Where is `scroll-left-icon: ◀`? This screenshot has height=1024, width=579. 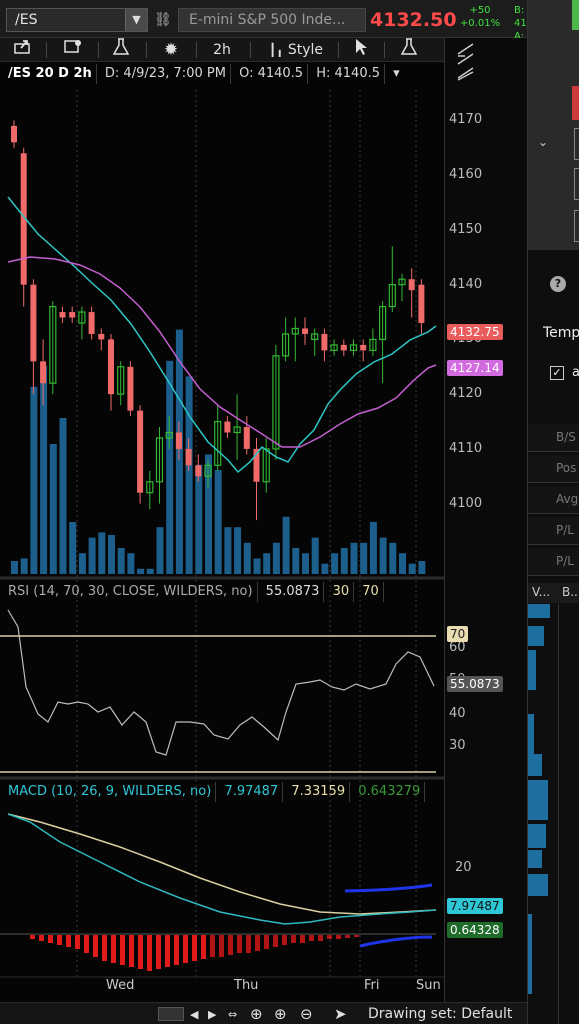 scroll-left-icon: ◀ is located at coordinates (194, 1014).